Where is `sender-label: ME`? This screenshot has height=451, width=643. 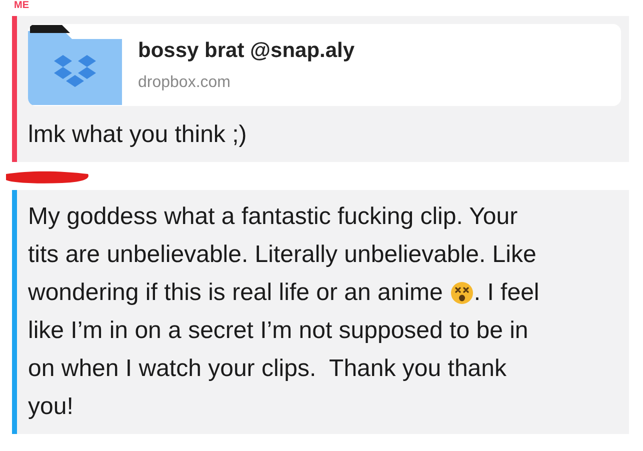
sender-label: ME is located at coordinates (22, 6).